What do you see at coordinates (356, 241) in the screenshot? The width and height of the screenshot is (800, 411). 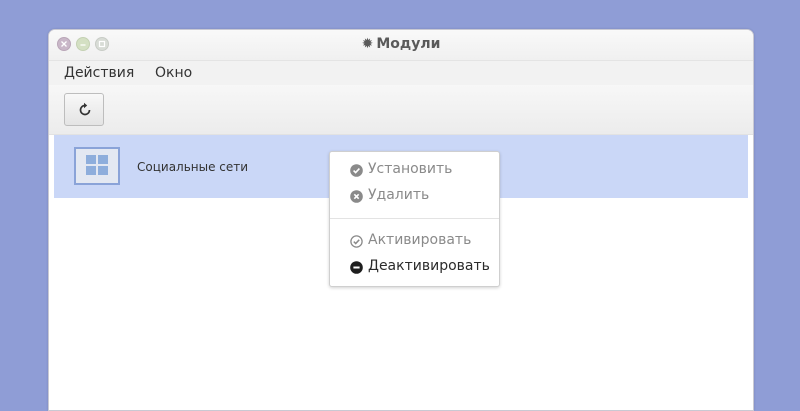 I see `check-circle-outline-icon` at bounding box center [356, 241].